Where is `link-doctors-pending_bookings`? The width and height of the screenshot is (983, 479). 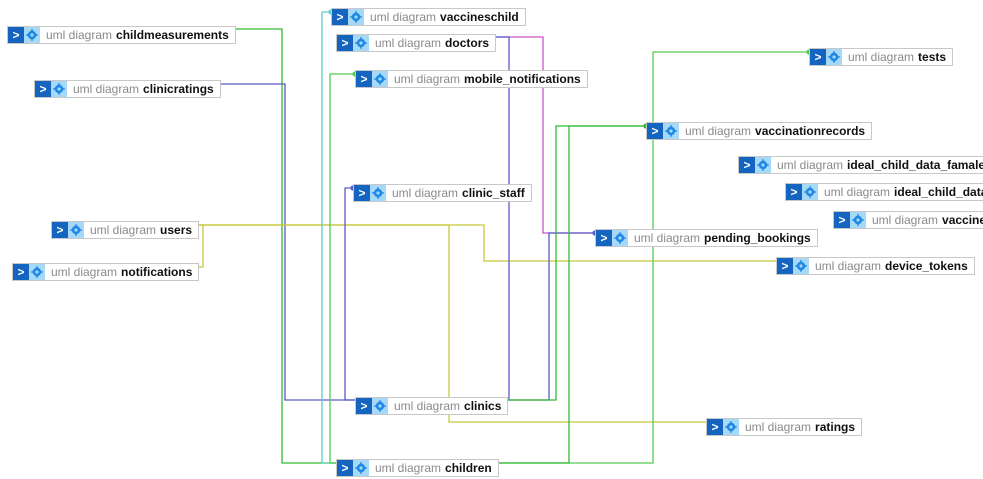 link-doctors-pending_bookings is located at coordinates (541, 135).